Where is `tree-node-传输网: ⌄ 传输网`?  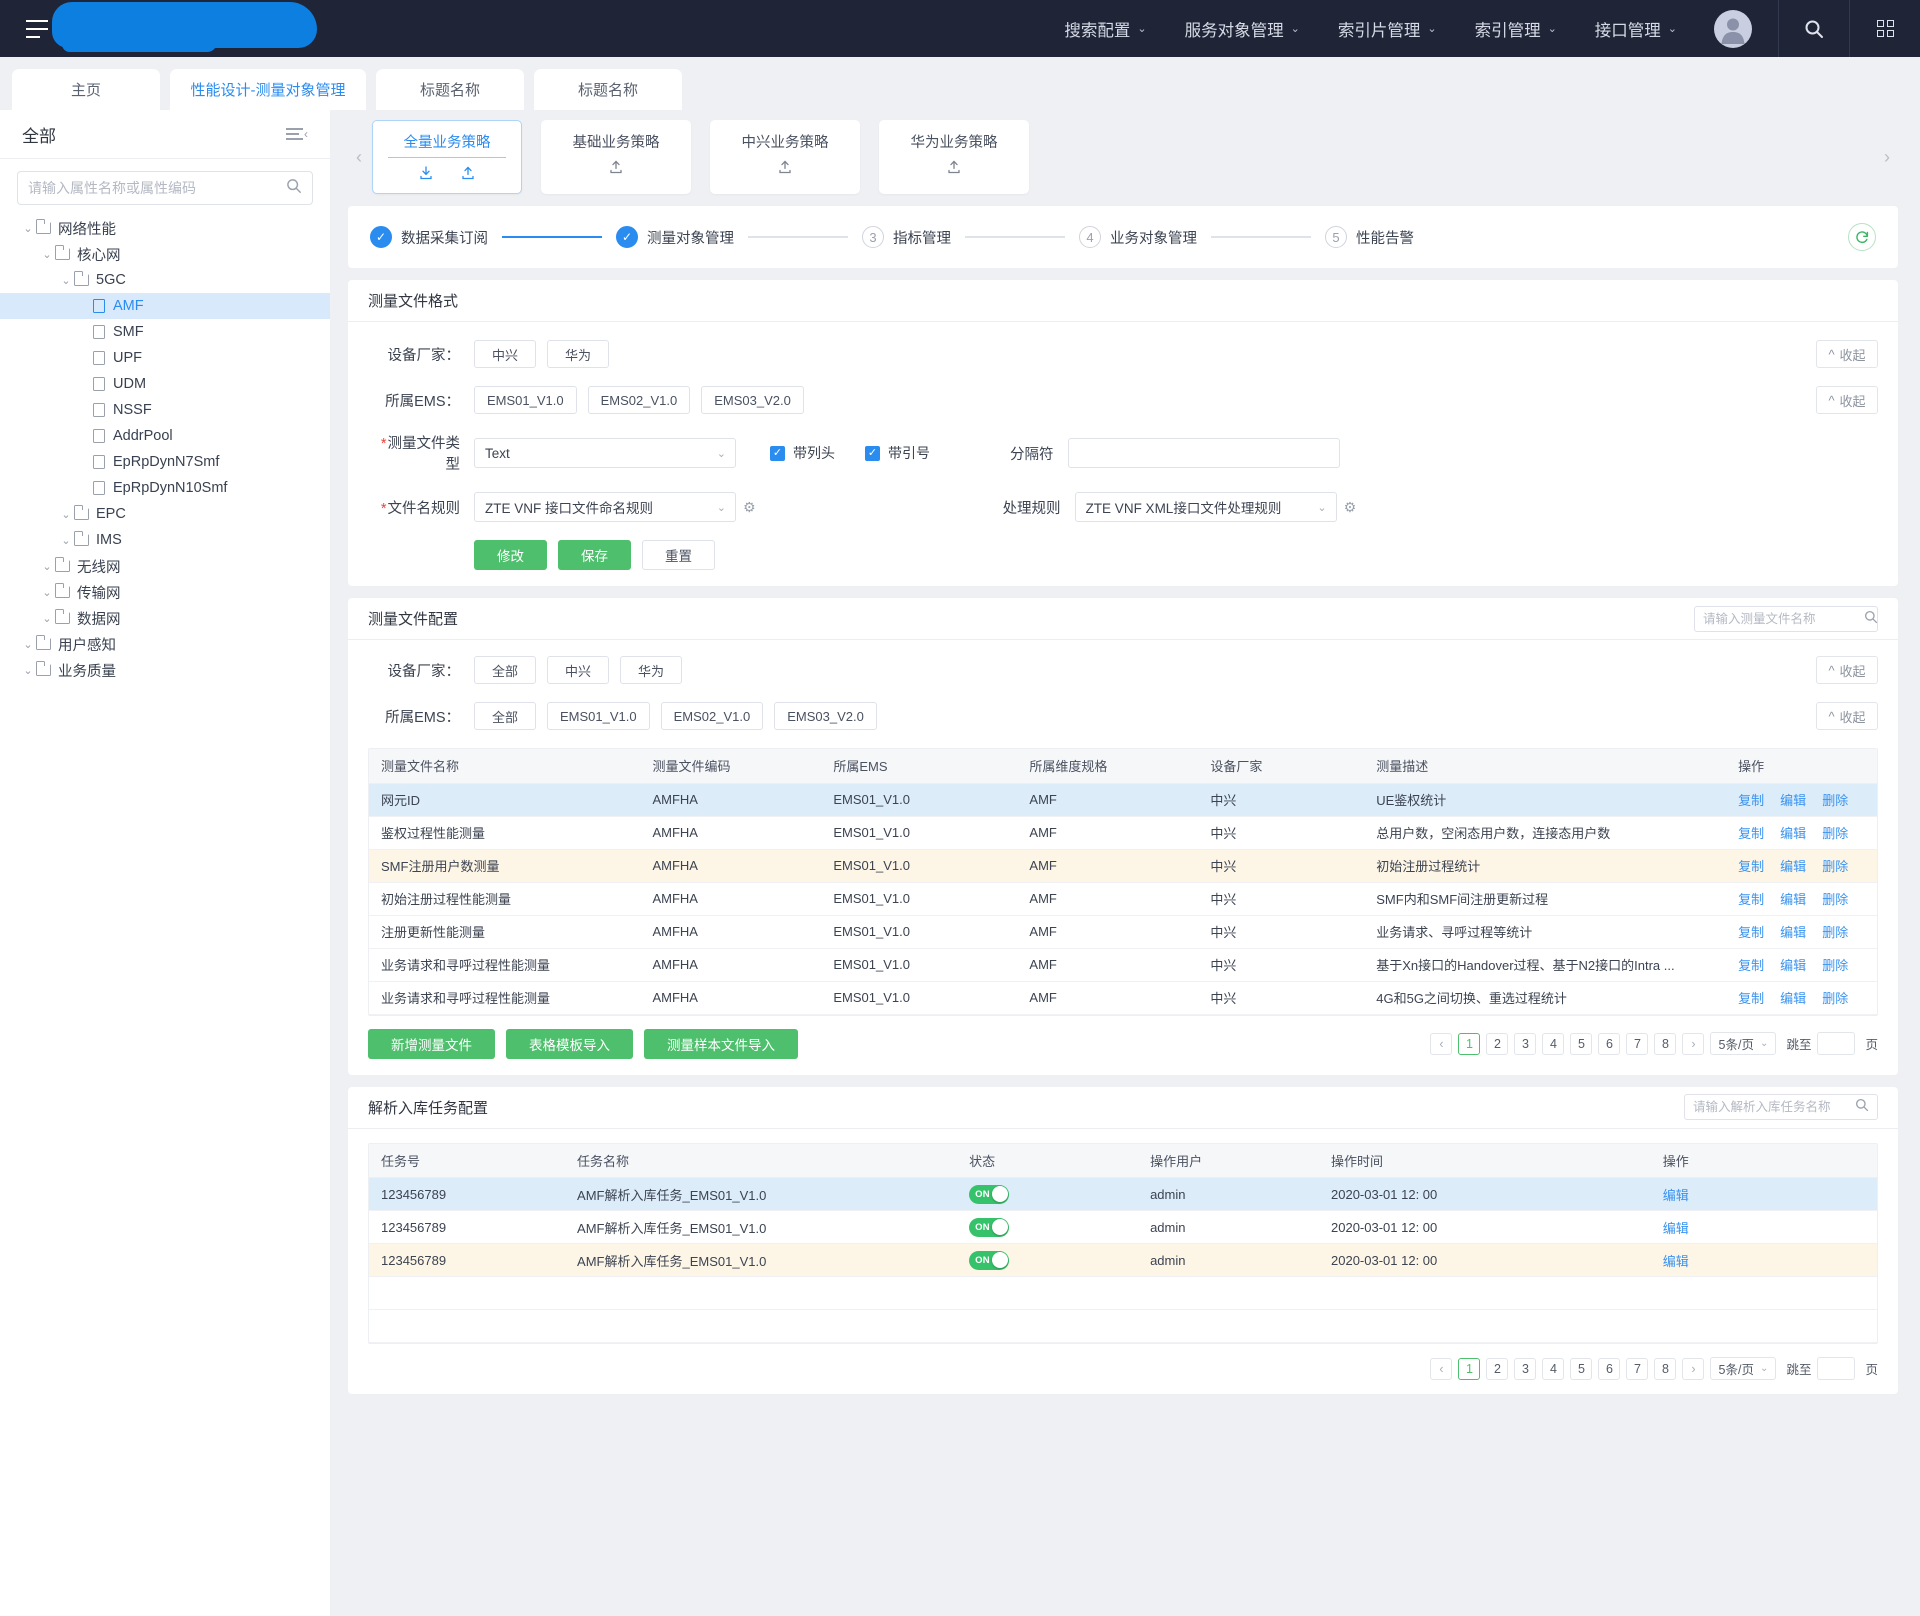 tree-node-传输网: ⌄ 传输网 is located at coordinates (165, 592).